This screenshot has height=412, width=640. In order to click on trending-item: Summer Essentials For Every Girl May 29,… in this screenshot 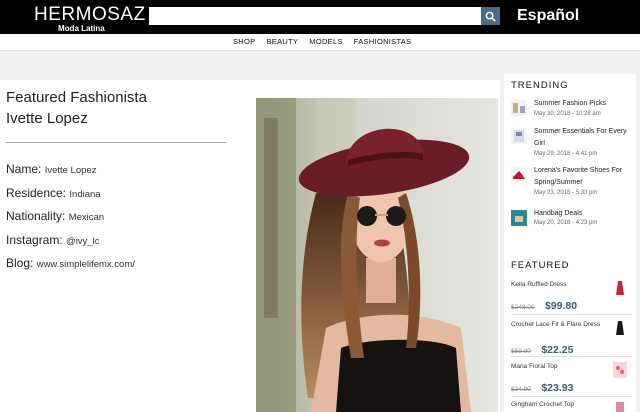, I will do `click(572, 146)`.